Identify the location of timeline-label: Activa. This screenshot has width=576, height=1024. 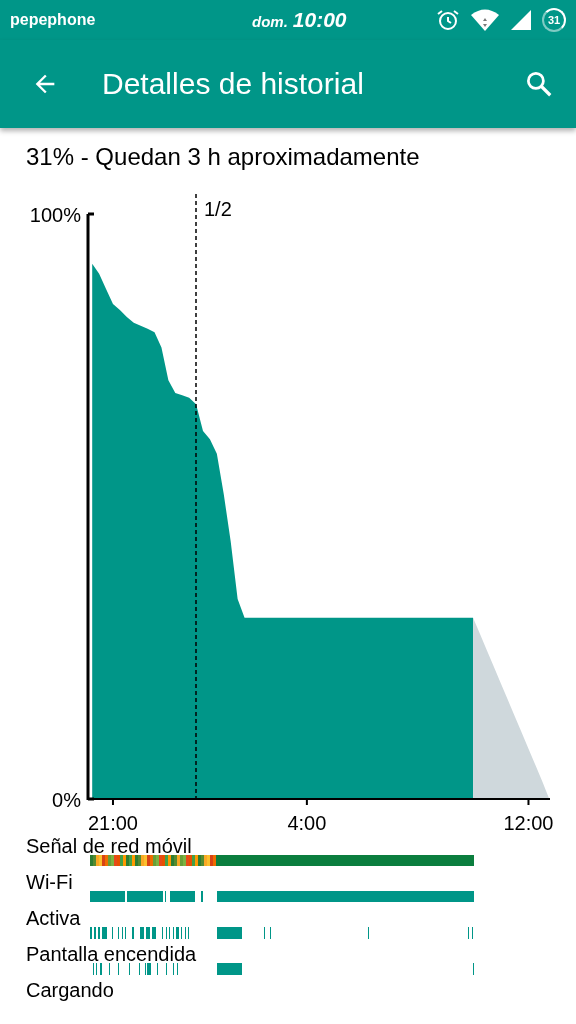
(53, 918).